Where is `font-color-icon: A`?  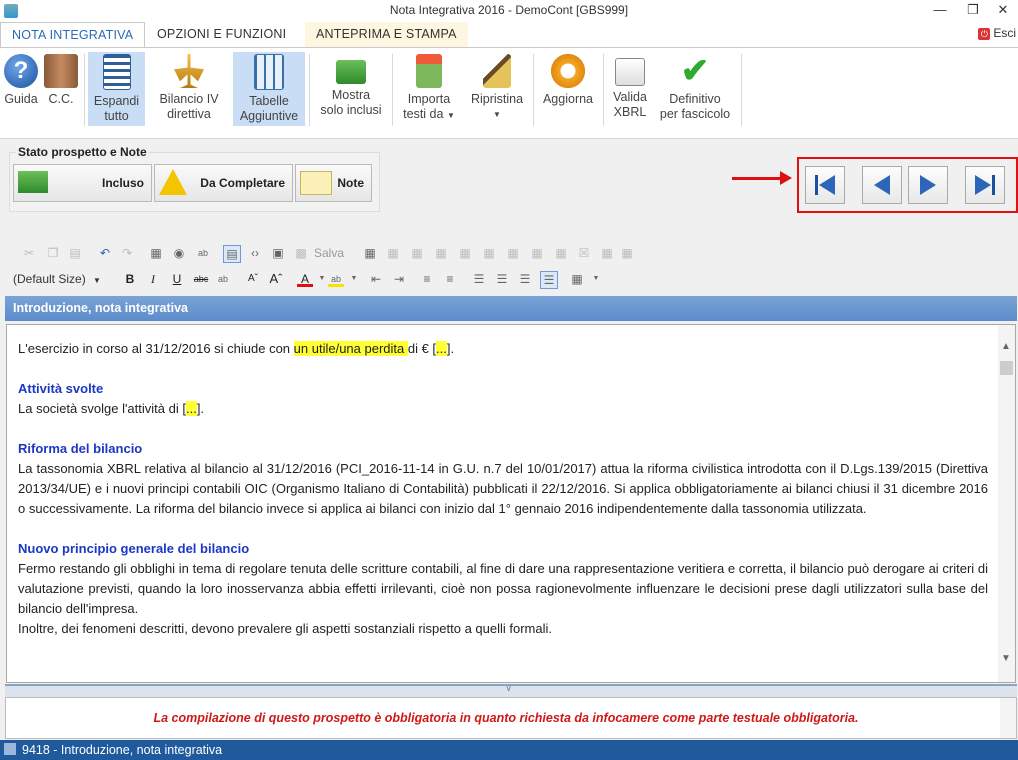
font-color-icon: A is located at coordinates (305, 279).